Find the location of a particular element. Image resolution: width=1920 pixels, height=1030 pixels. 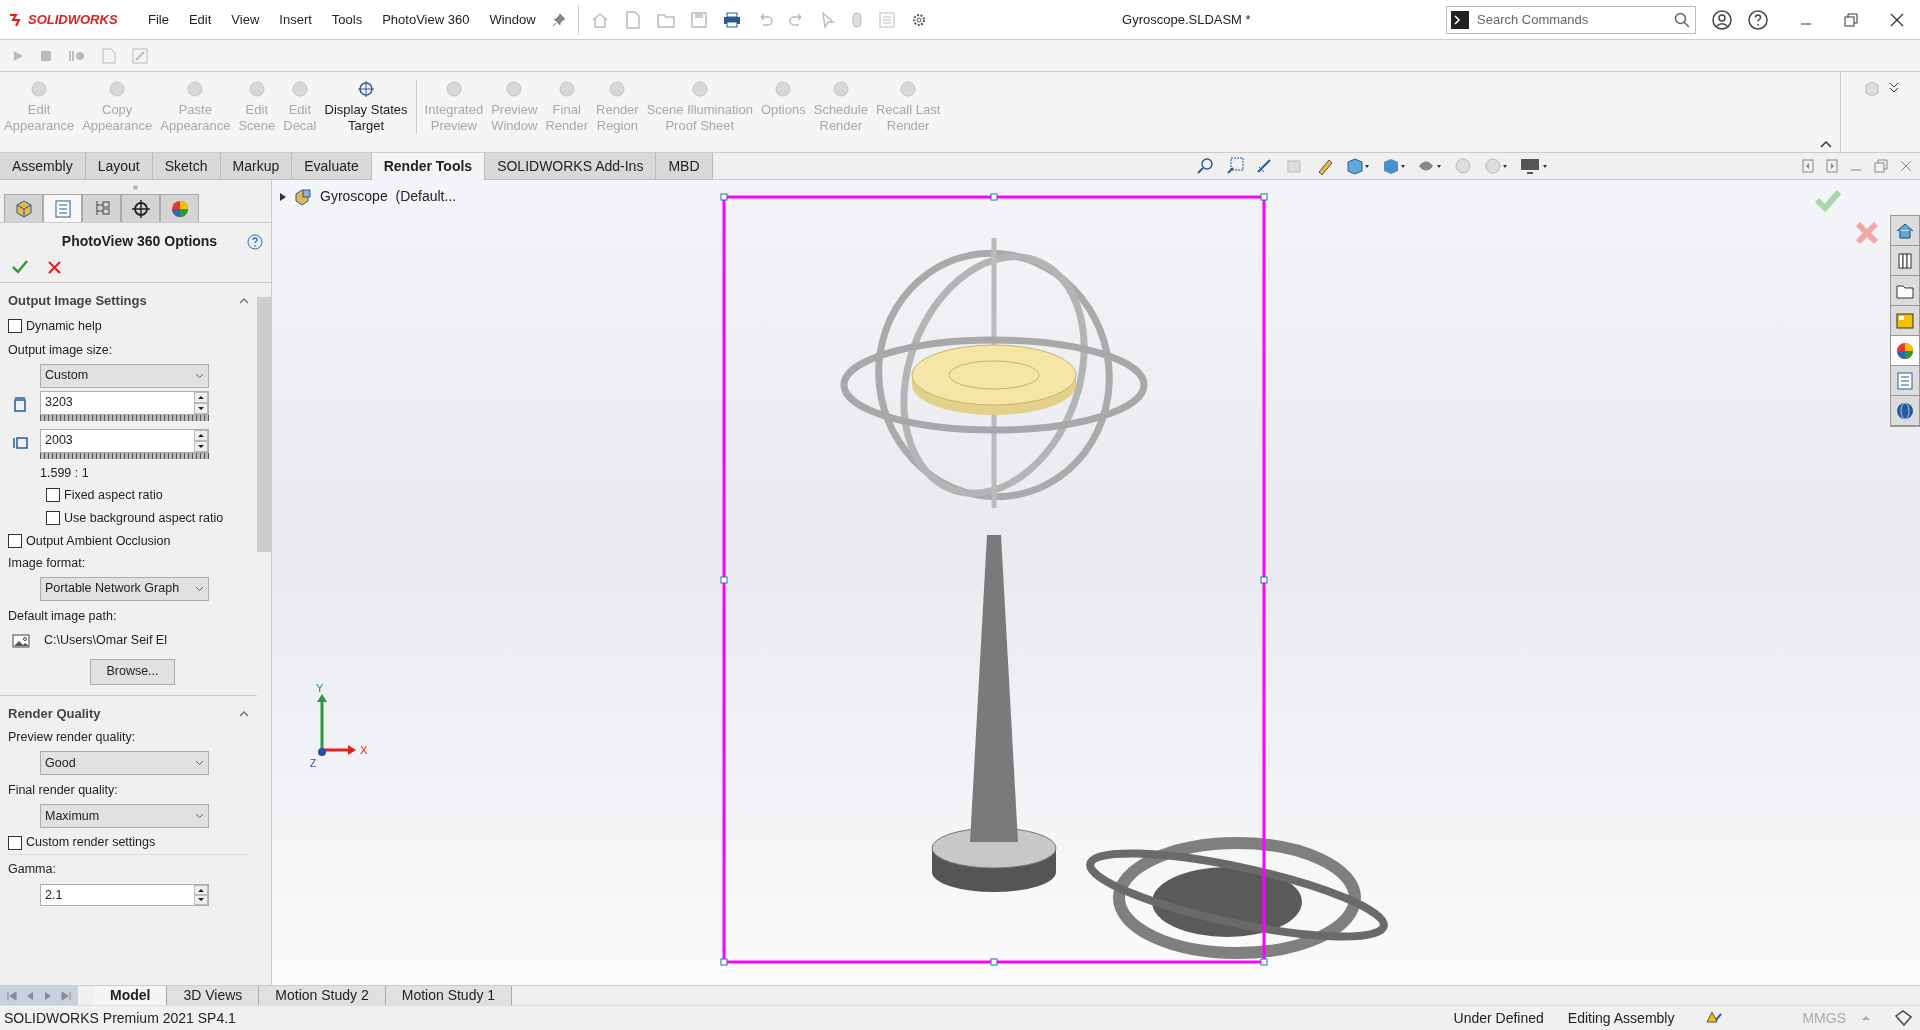

bottom-tab: Model is located at coordinates (131, 995).